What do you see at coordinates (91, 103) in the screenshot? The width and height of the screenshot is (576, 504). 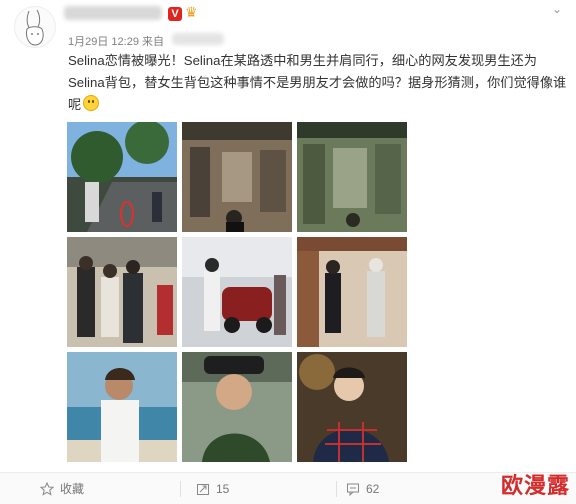 I see `smile-emoji` at bounding box center [91, 103].